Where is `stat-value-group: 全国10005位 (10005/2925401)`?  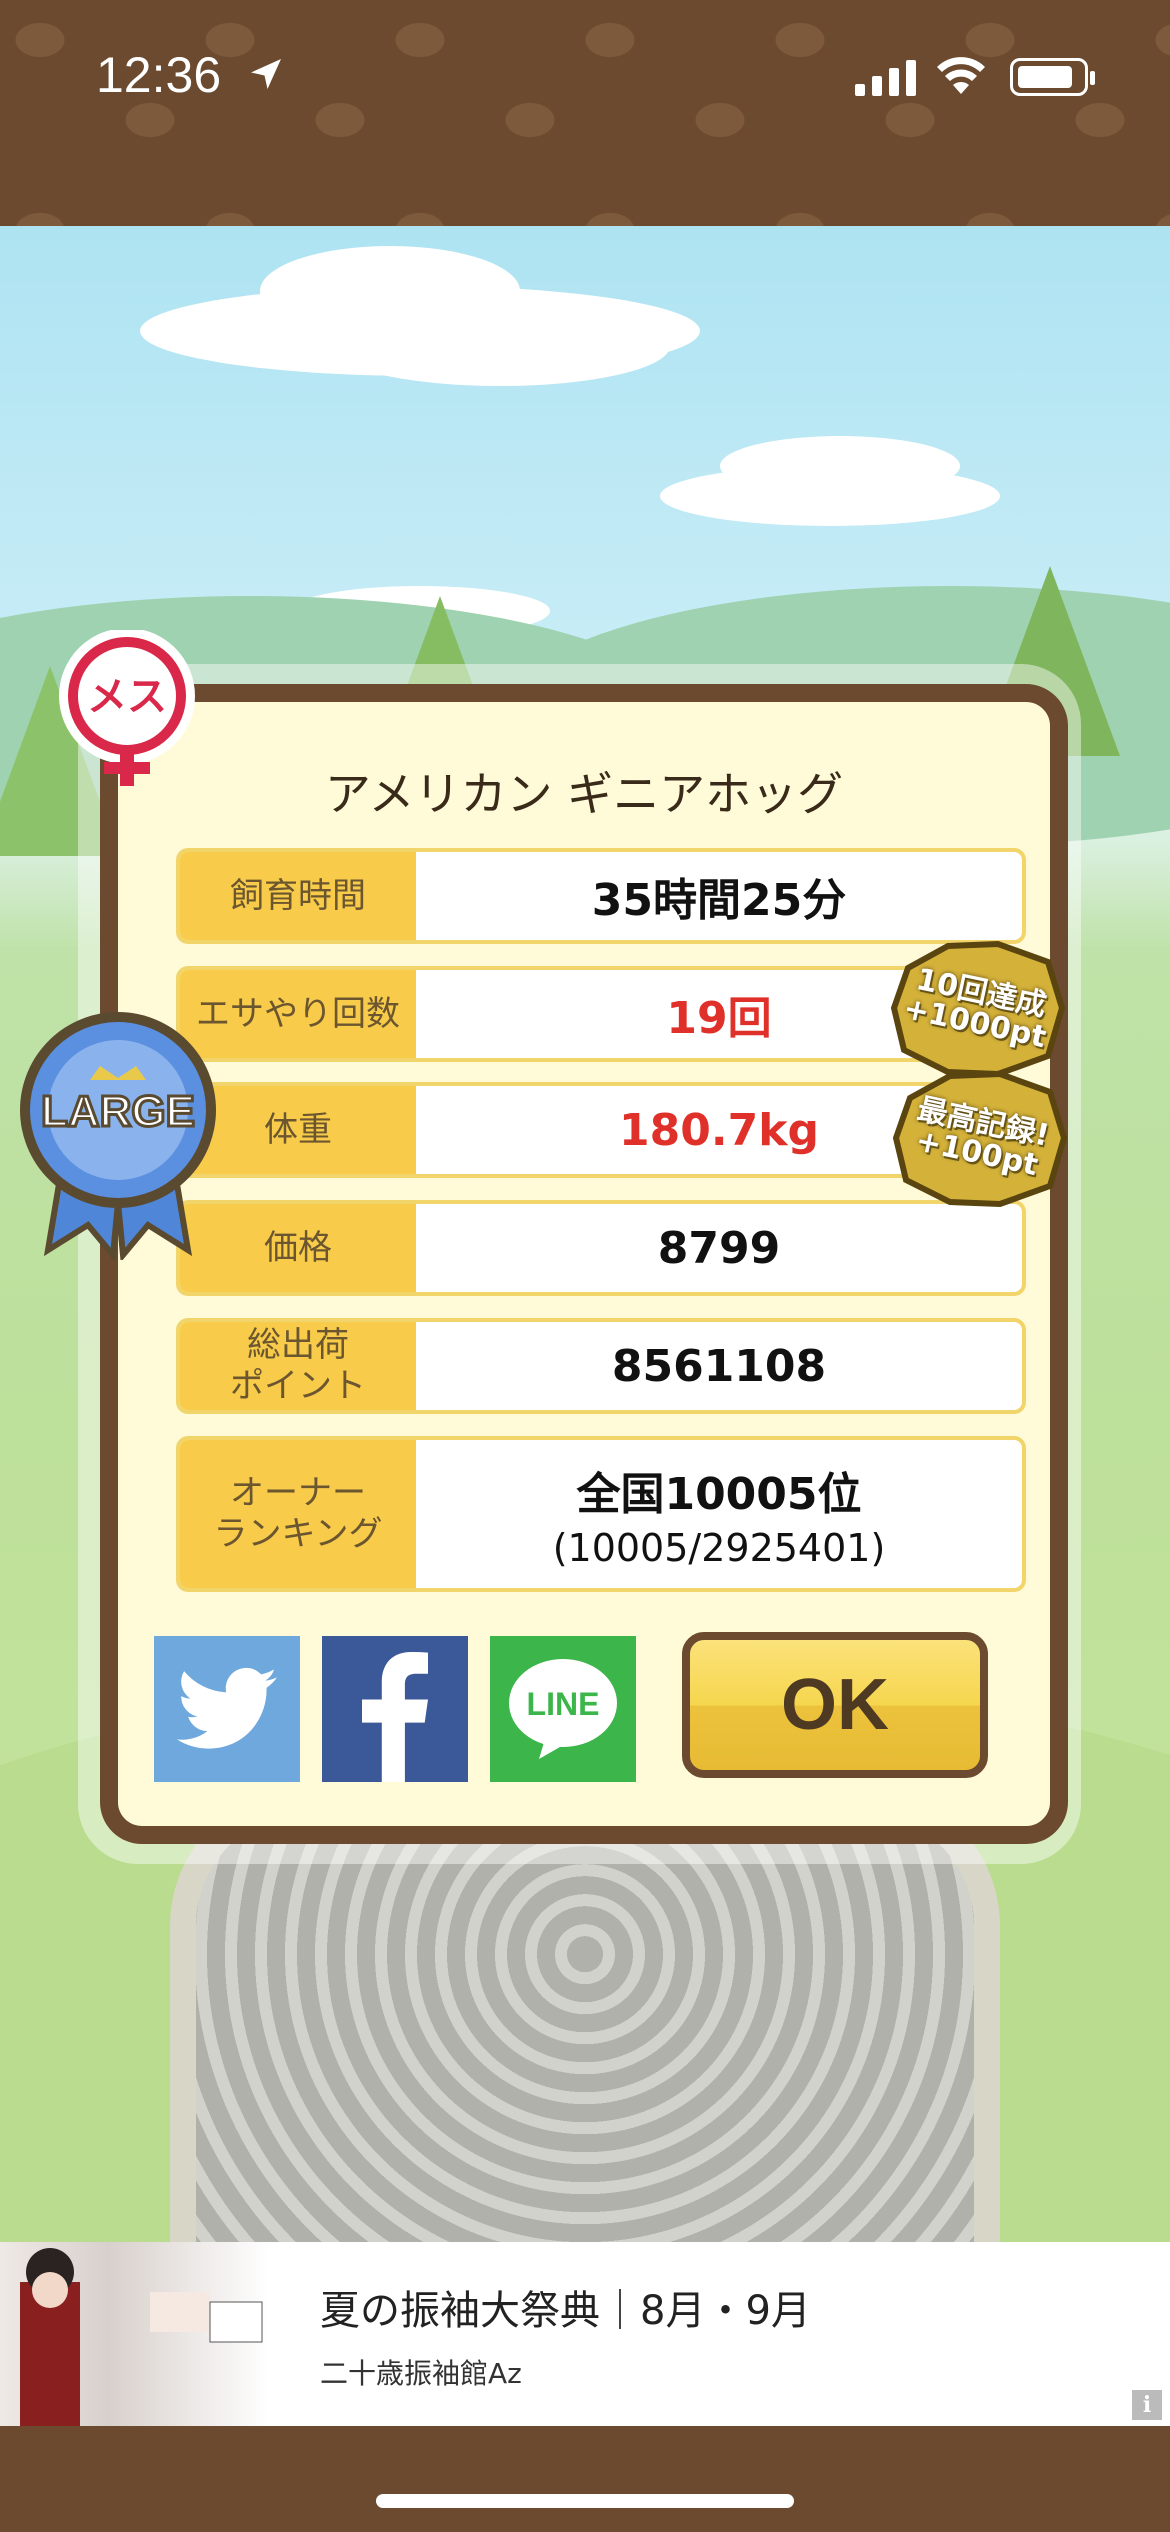 stat-value-group: 全国10005位 (10005/2925401) is located at coordinates (719, 1514).